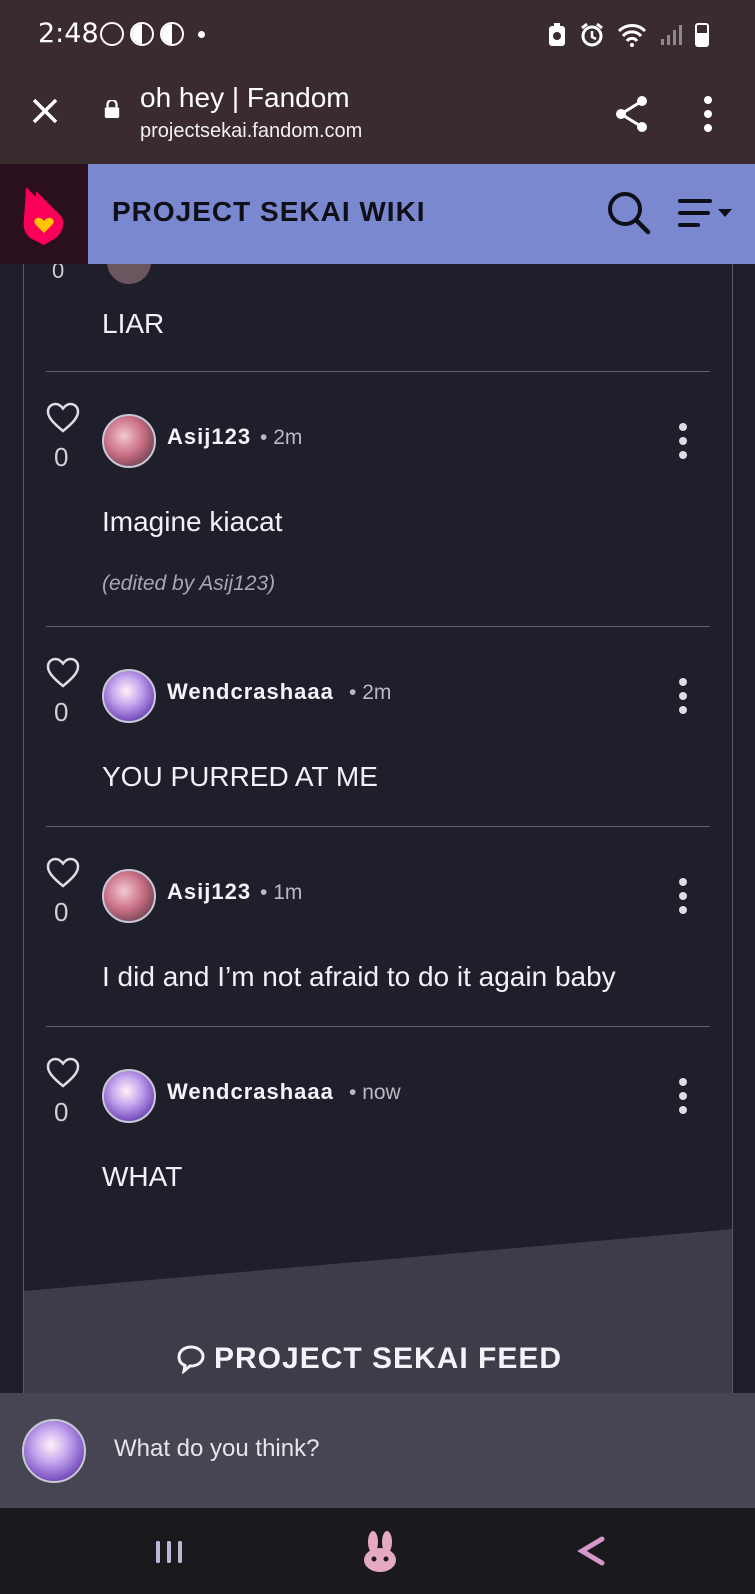  I want to click on home-bunny-icon, so click(380, 1551).